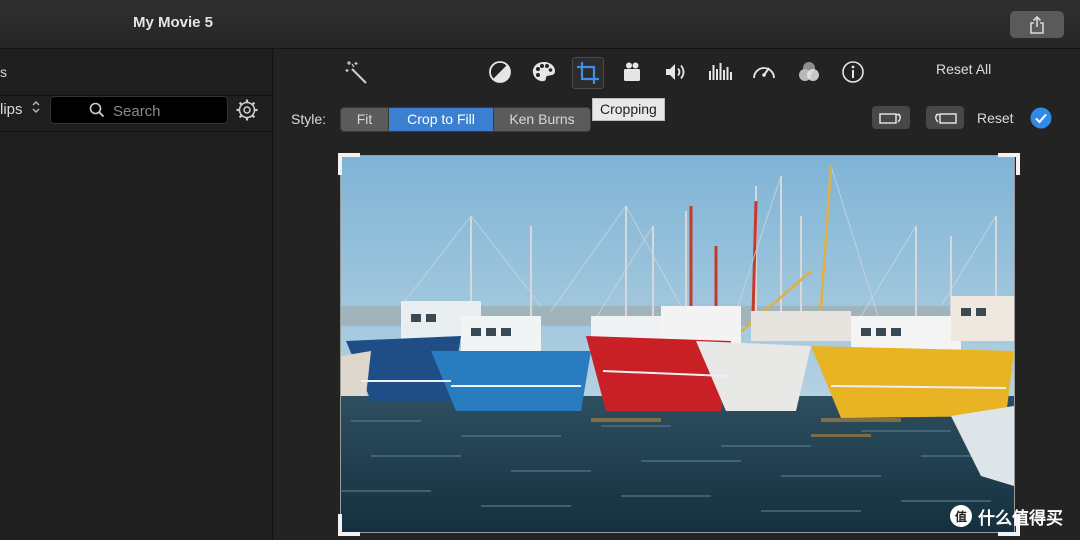 The height and width of the screenshot is (540, 1080). What do you see at coordinates (136, 131) in the screenshot?
I see `divider` at bounding box center [136, 131].